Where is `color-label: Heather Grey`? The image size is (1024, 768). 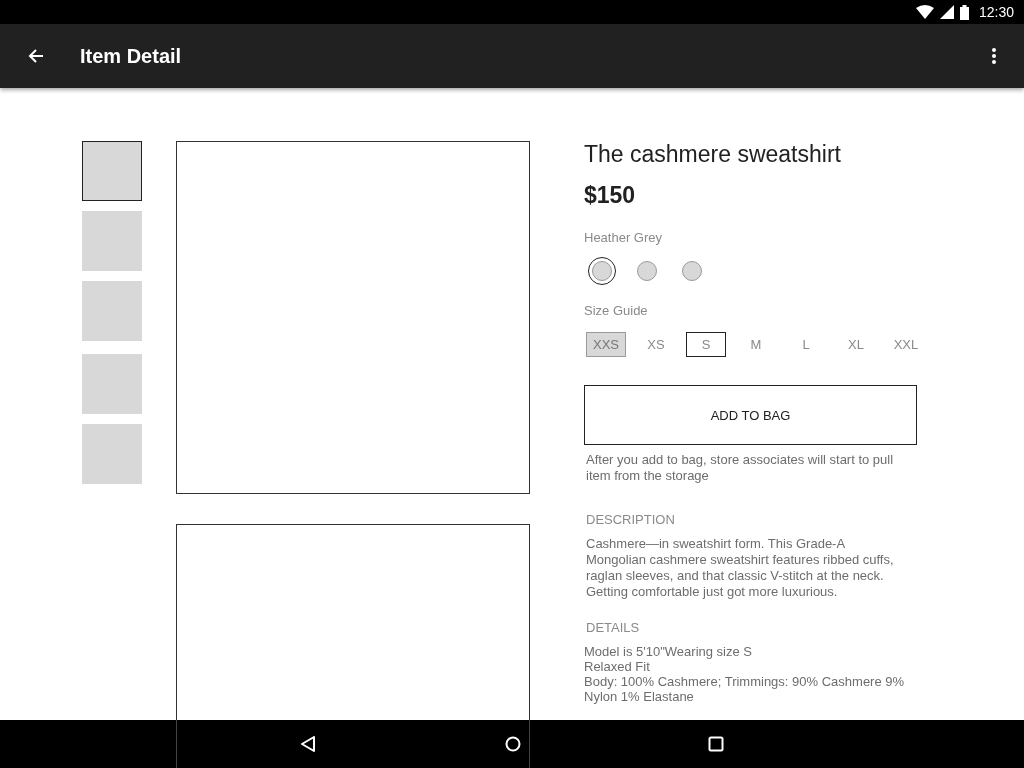
color-label: Heather Grey is located at coordinates (623, 237).